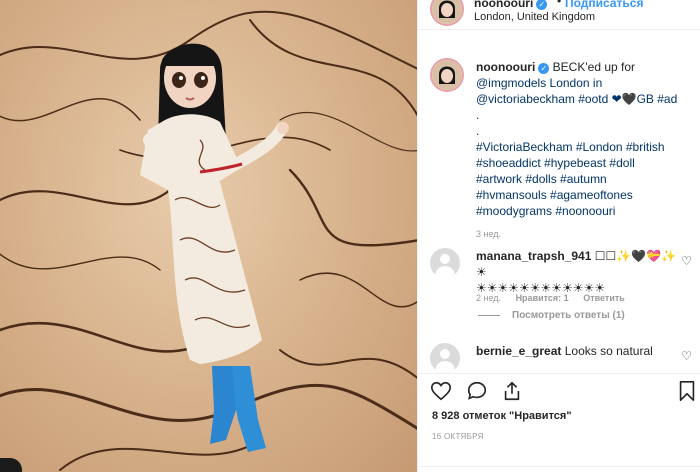  Describe the element at coordinates (477, 391) in the screenshot. I see `comment-icon` at that location.